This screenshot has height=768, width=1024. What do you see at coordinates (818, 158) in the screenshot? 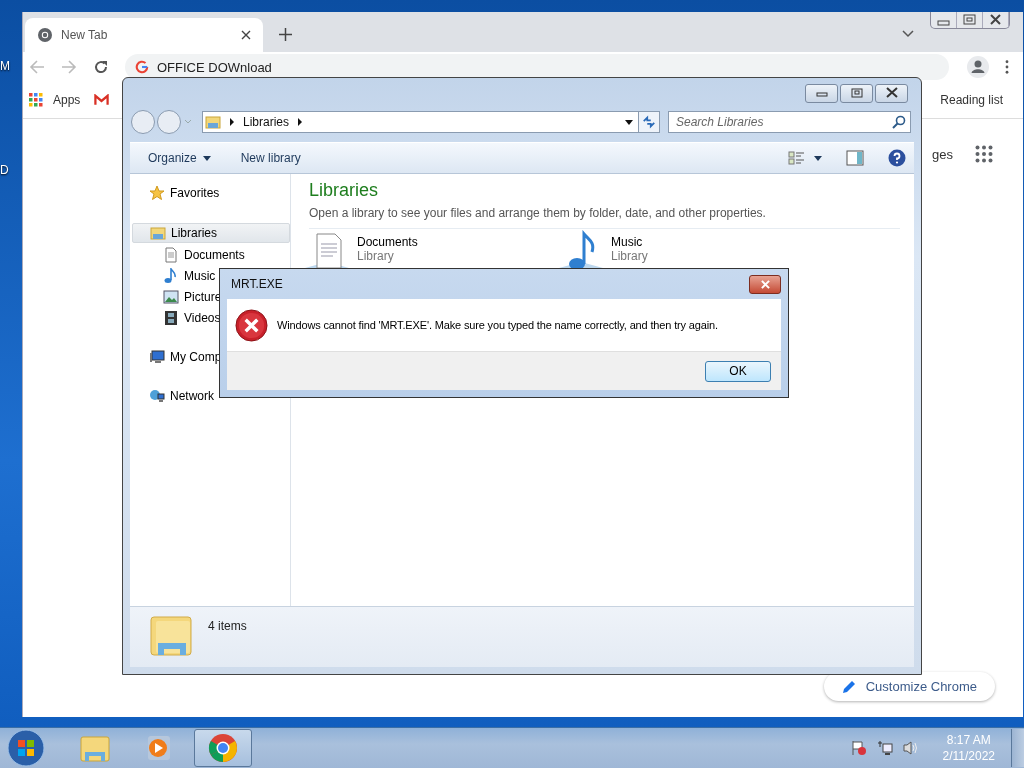
I see `caret-icon` at bounding box center [818, 158].